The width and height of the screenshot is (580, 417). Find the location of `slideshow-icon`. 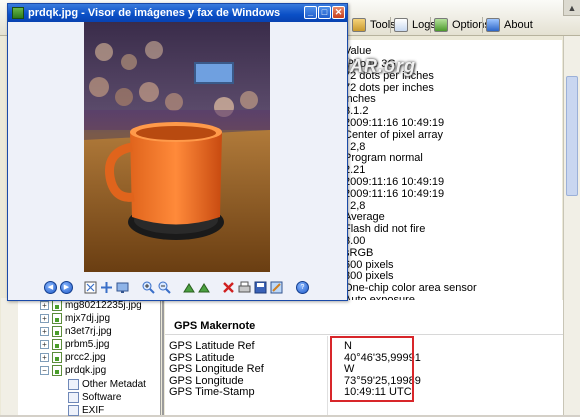

slideshow-icon is located at coordinates (122, 287).